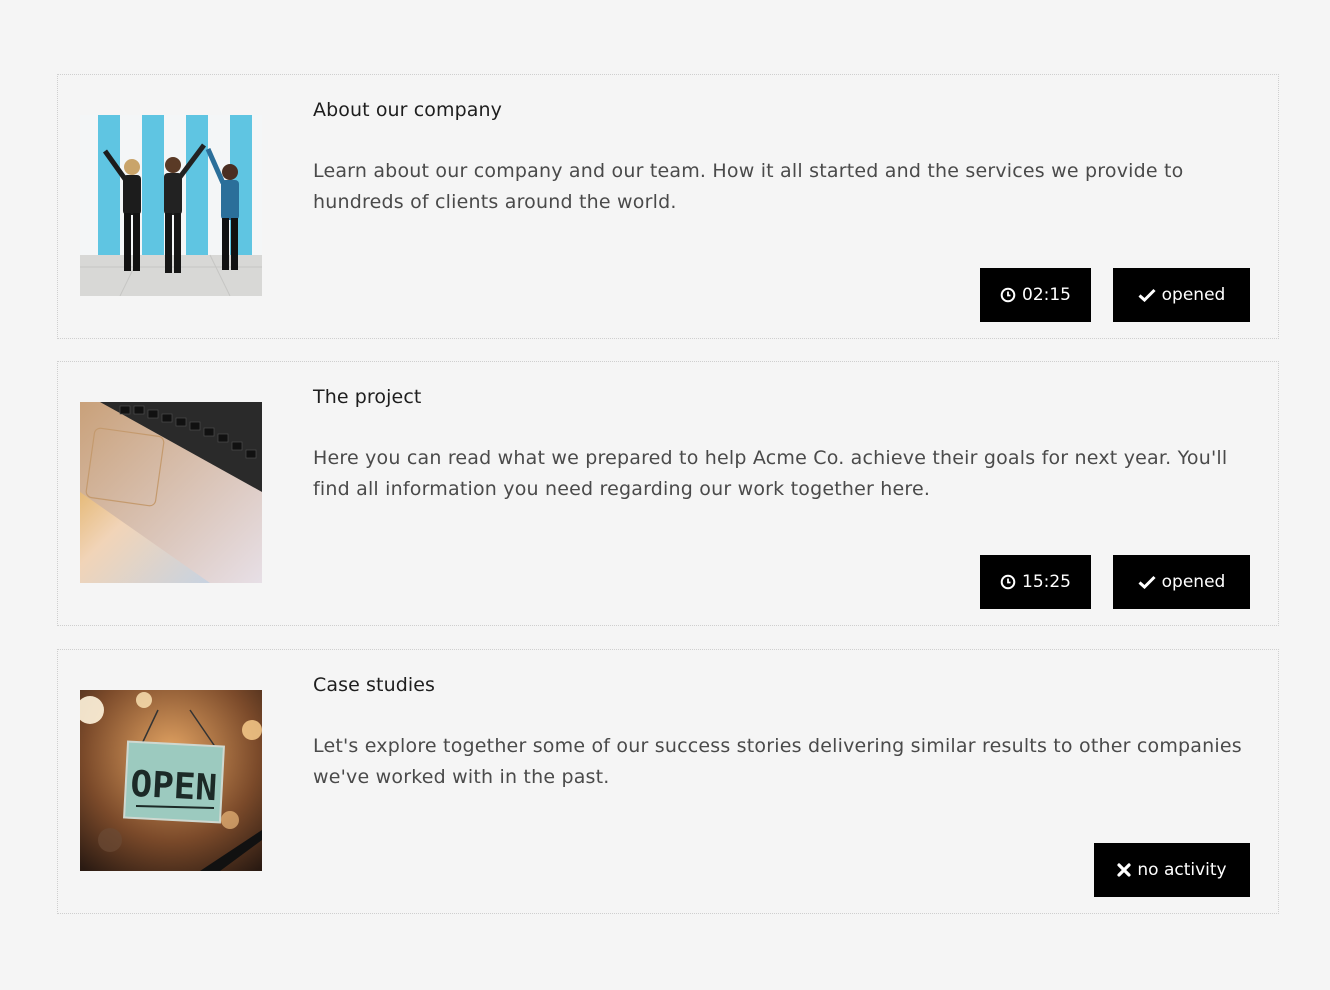  Describe the element at coordinates (1182, 870) in the screenshot. I see `status-label: no activity` at that location.